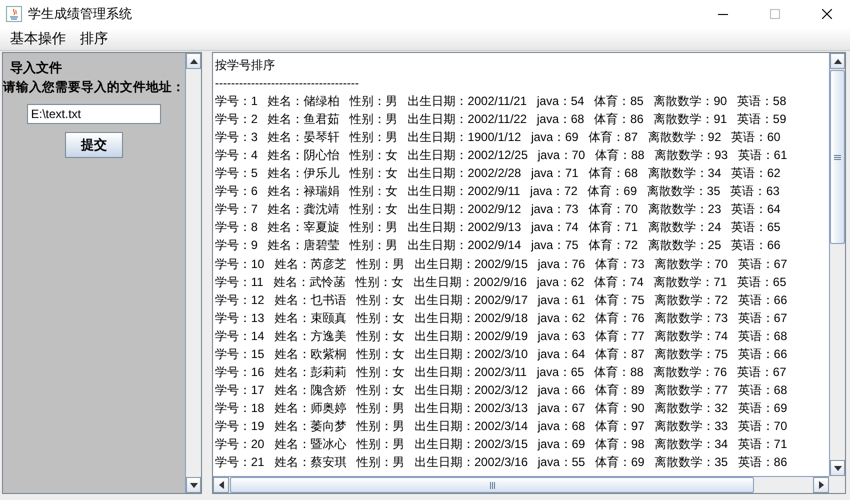 The image size is (850, 500). What do you see at coordinates (94, 145) in the screenshot?
I see `submit-button: 提交` at bounding box center [94, 145].